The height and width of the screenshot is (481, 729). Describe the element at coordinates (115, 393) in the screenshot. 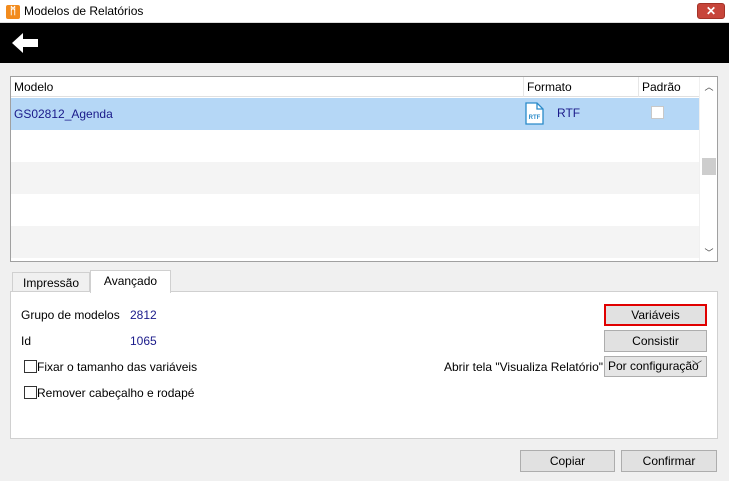

I see `remover-label: Remover cabeçalho e rodapé` at that location.